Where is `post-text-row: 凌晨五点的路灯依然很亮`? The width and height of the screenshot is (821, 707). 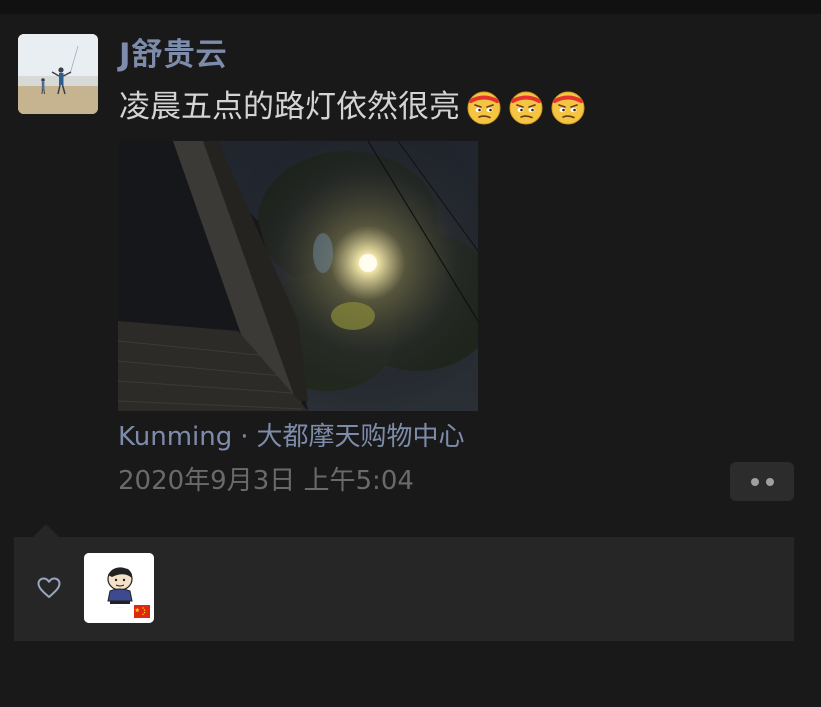
post-text-row: 凌晨五点的路灯依然很亮 is located at coordinates (352, 107).